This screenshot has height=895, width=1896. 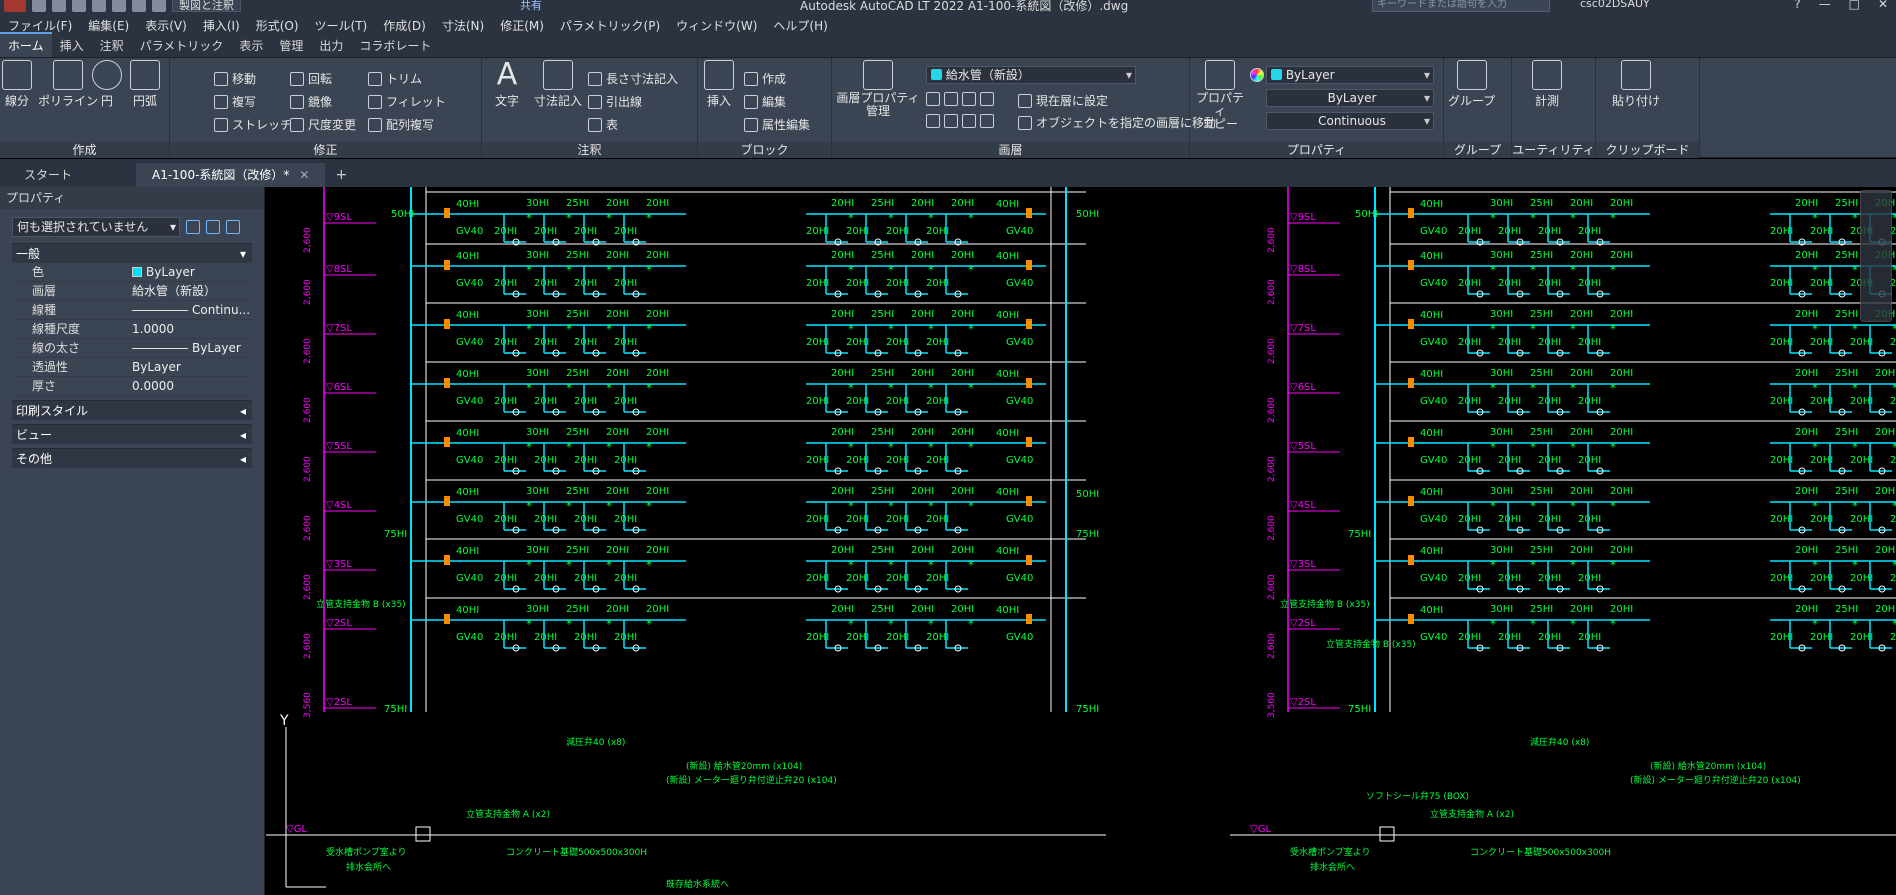 What do you see at coordinates (79, 6) in the screenshot?
I see `save-icon` at bounding box center [79, 6].